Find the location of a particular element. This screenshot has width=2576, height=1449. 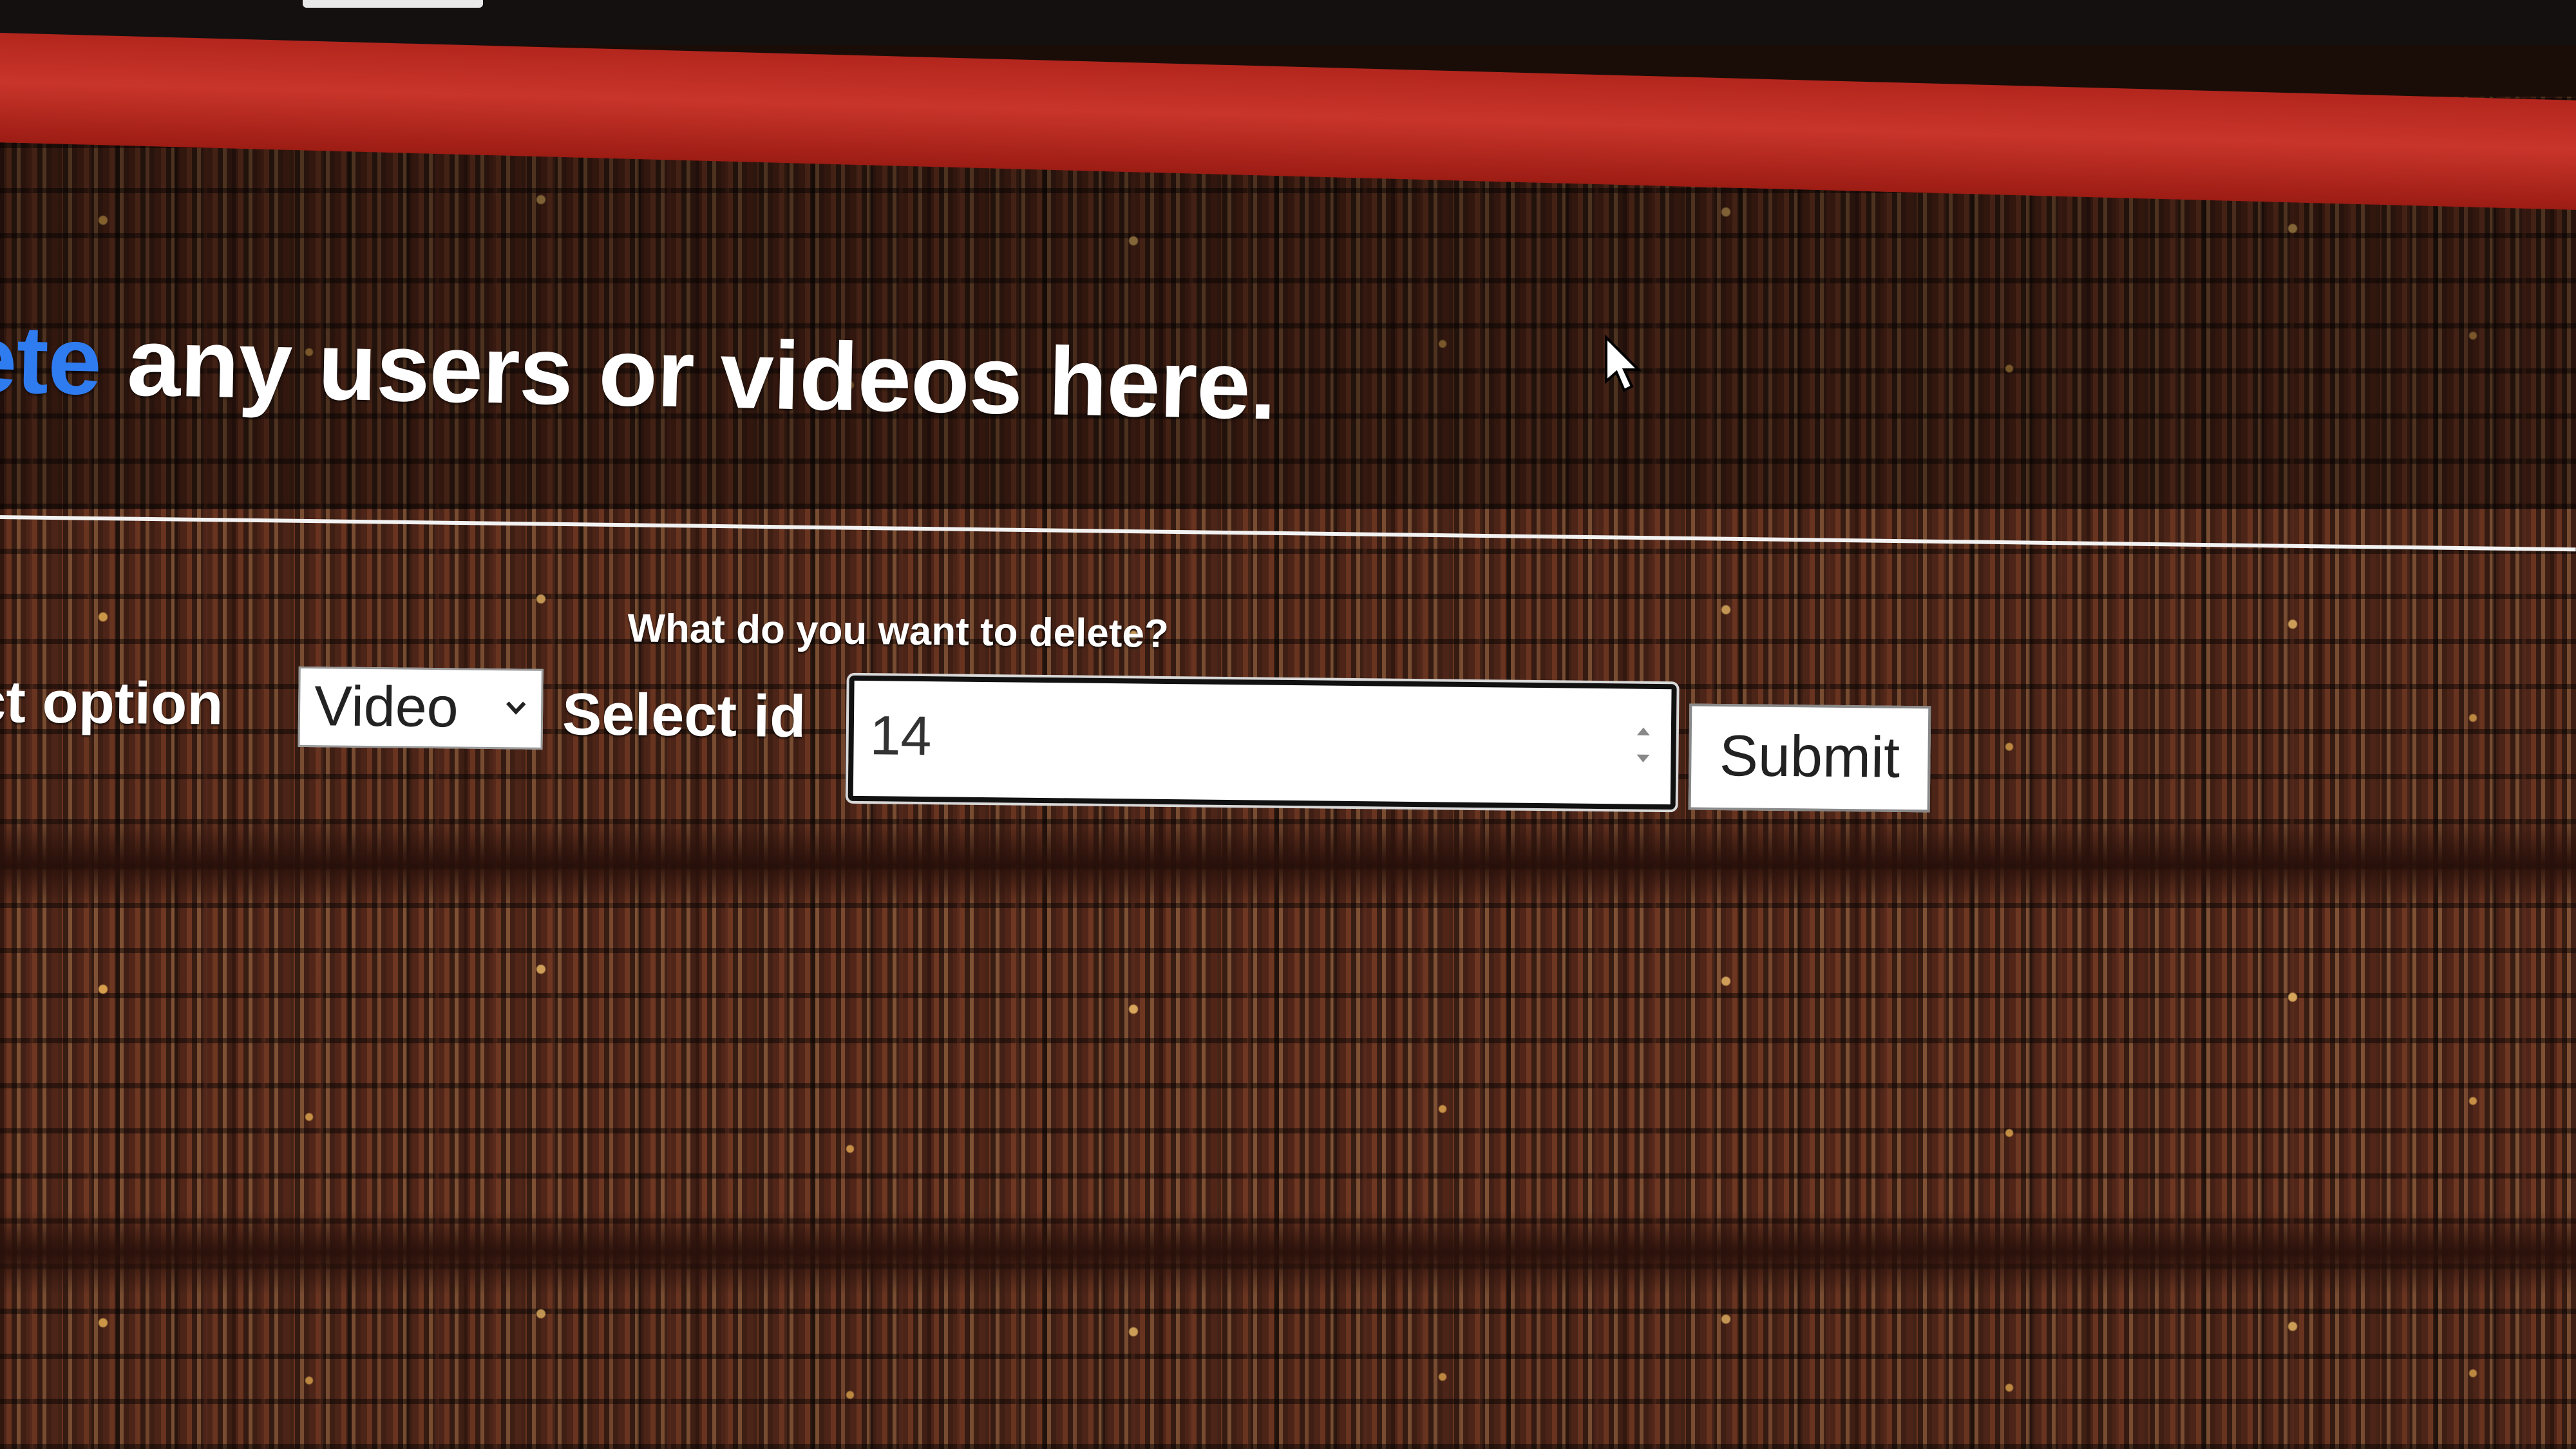

select-id-label: Select id is located at coordinates (684, 716).